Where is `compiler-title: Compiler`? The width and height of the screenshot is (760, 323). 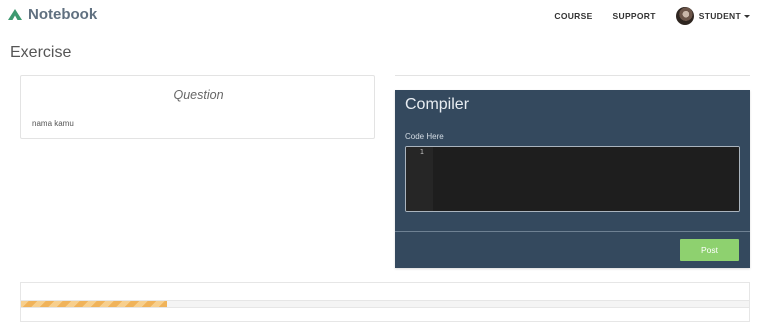
compiler-title: Compiler is located at coordinates (437, 104).